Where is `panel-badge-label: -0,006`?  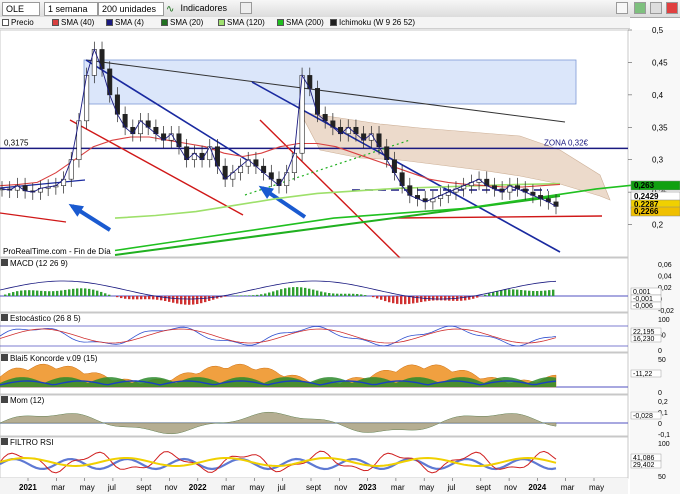 panel-badge-label: -0,006 is located at coordinates (643, 306).